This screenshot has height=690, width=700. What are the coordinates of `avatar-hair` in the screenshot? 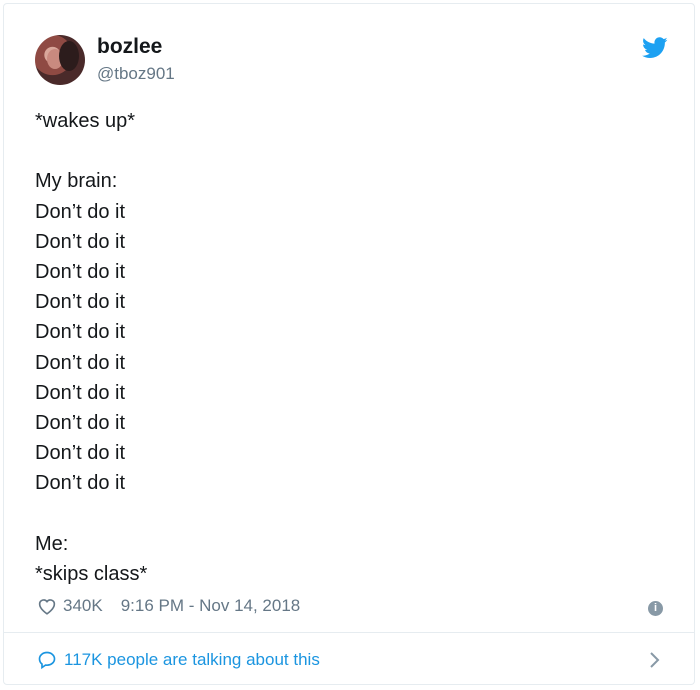 It's located at (69, 56).